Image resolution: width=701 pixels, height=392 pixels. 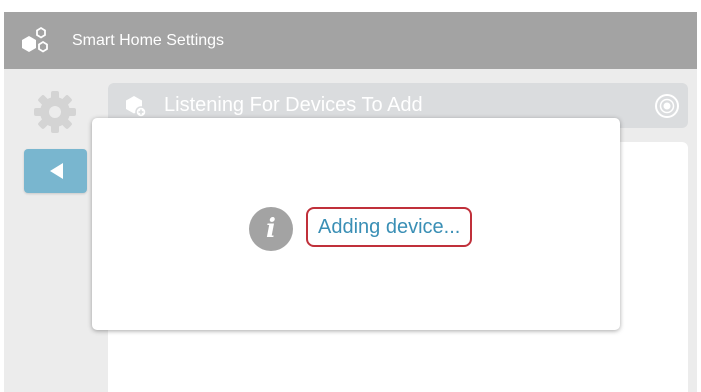 I want to click on smart-home-cubes-icon, so click(x=35, y=39).